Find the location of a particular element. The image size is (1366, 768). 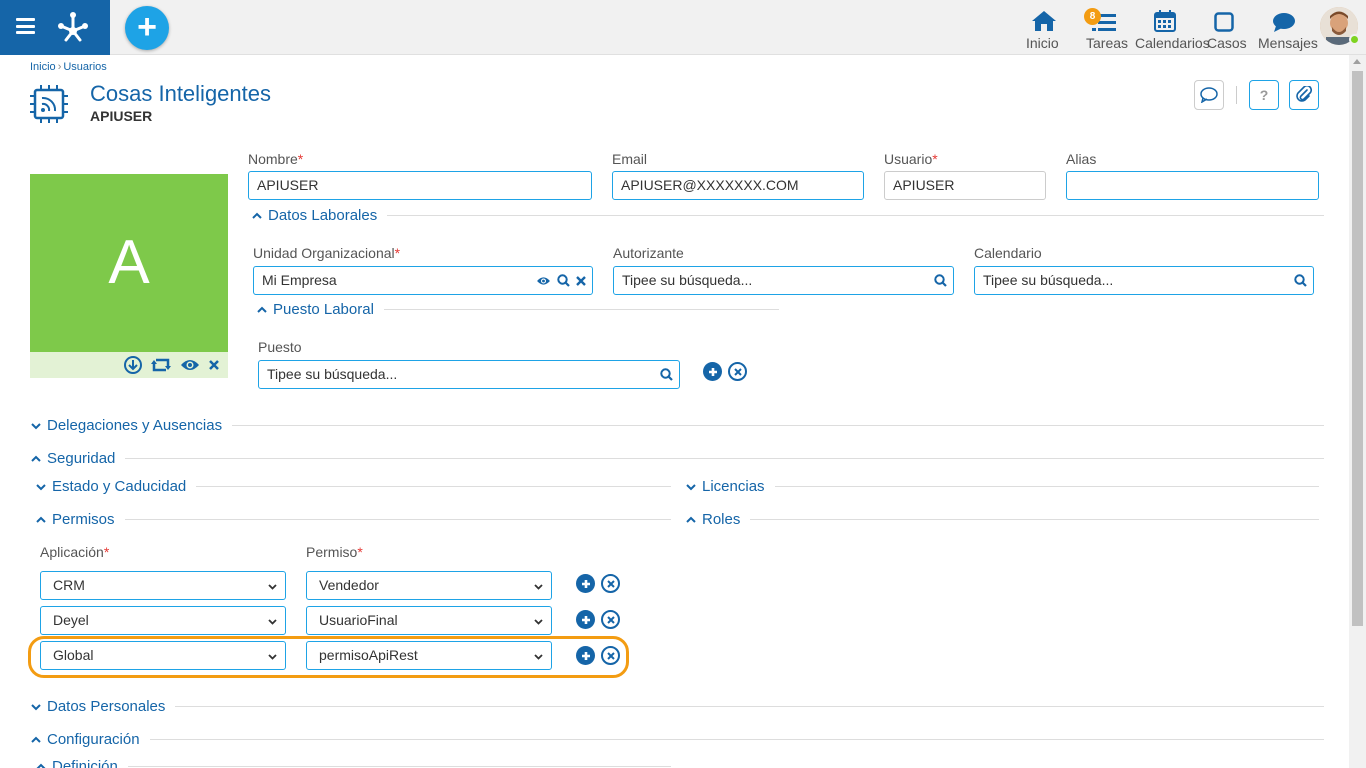

refresh-icon is located at coordinates (161, 365).